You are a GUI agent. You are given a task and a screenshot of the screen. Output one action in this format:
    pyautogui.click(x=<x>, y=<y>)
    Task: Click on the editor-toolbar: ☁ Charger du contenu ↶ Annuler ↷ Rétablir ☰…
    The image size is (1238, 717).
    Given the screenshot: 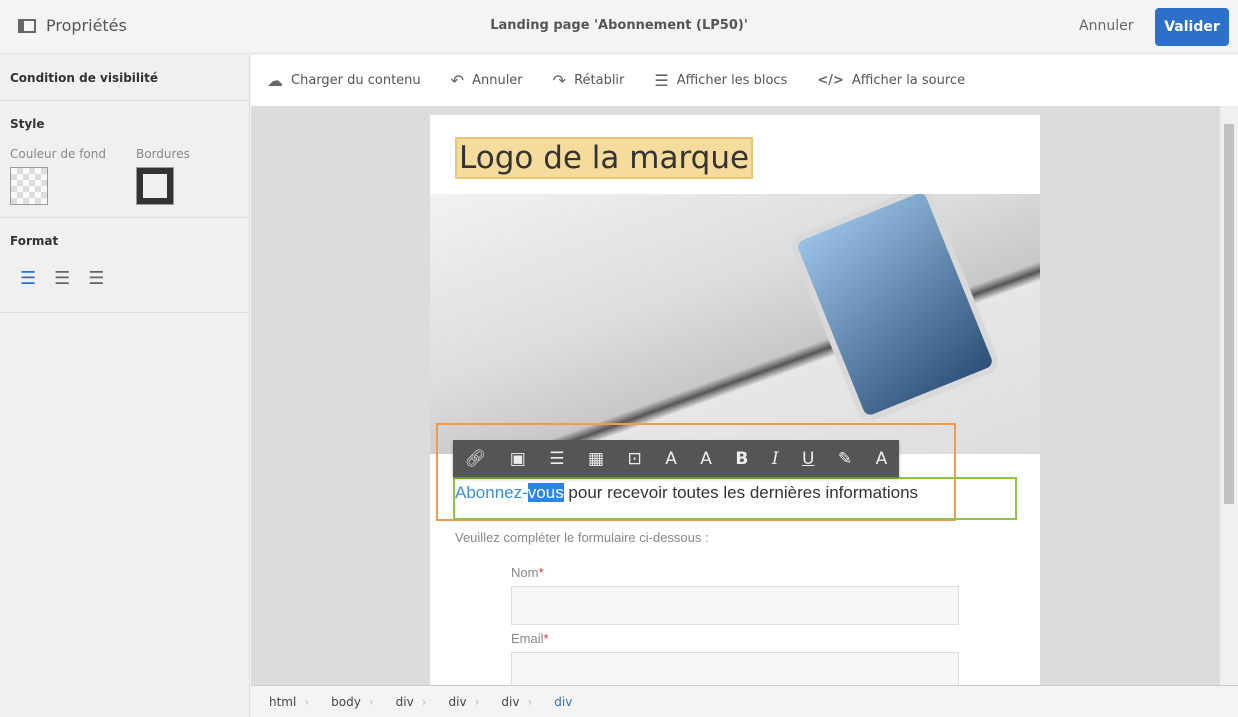 What is the action you would take?
    pyautogui.click(x=744, y=80)
    